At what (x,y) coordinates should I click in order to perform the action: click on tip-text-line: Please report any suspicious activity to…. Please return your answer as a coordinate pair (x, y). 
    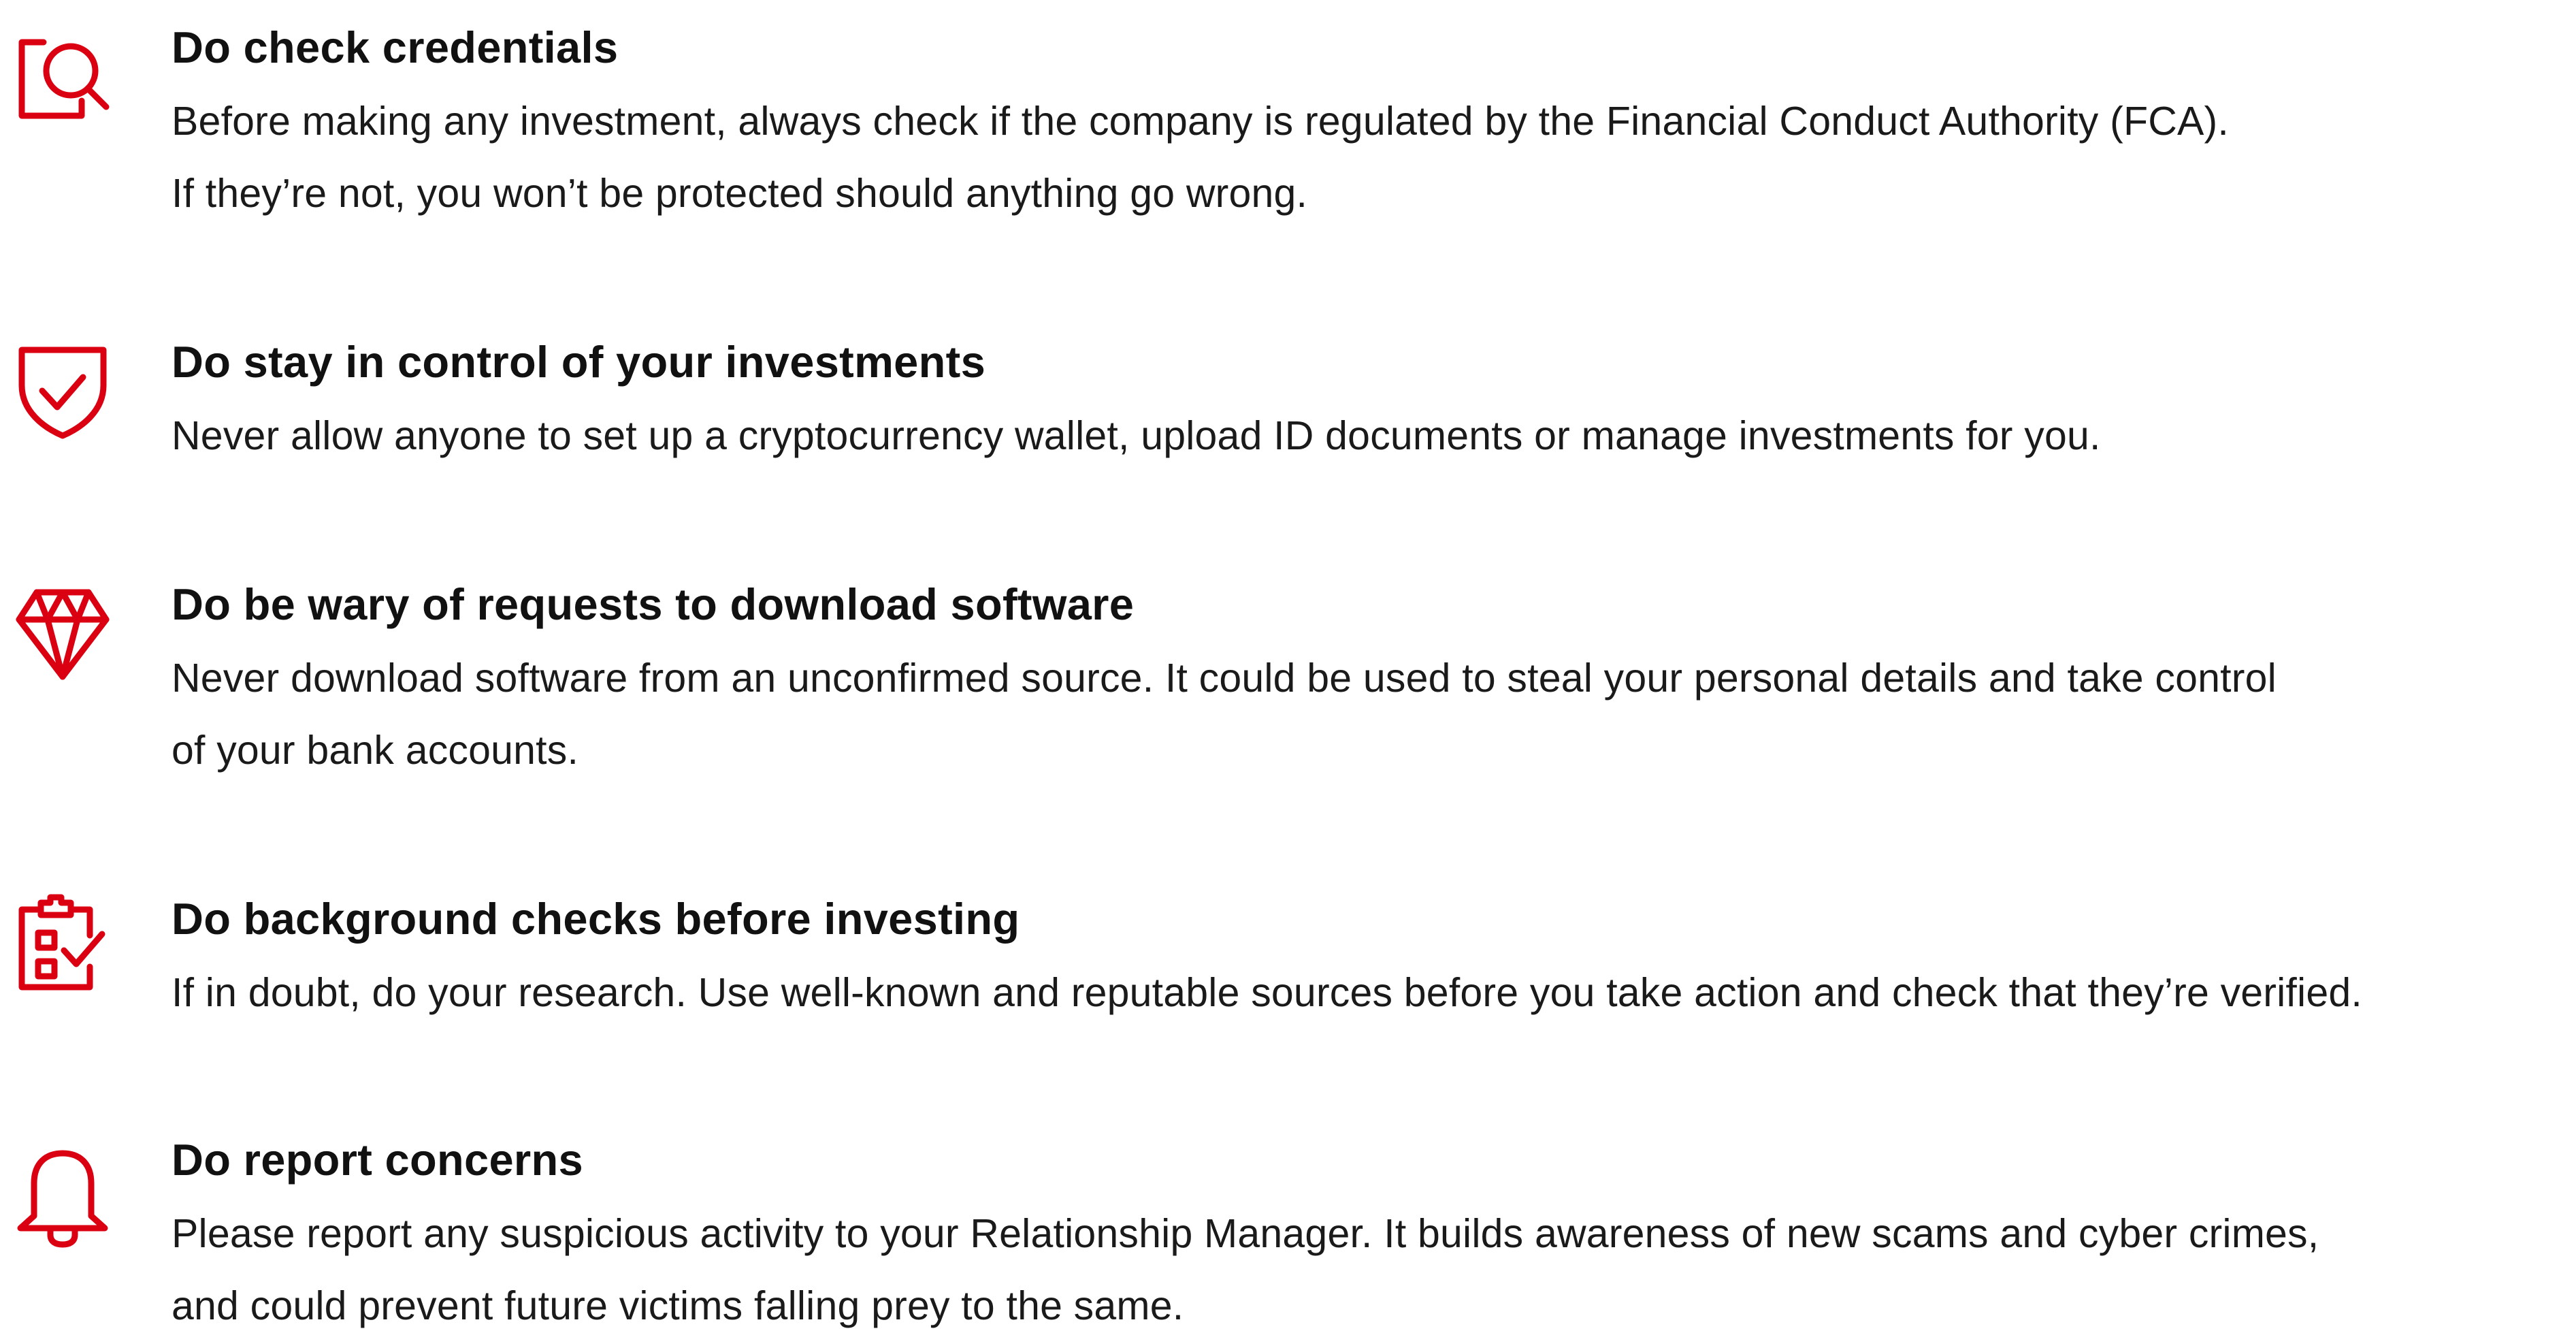
    Looking at the image, I should click on (1245, 1233).